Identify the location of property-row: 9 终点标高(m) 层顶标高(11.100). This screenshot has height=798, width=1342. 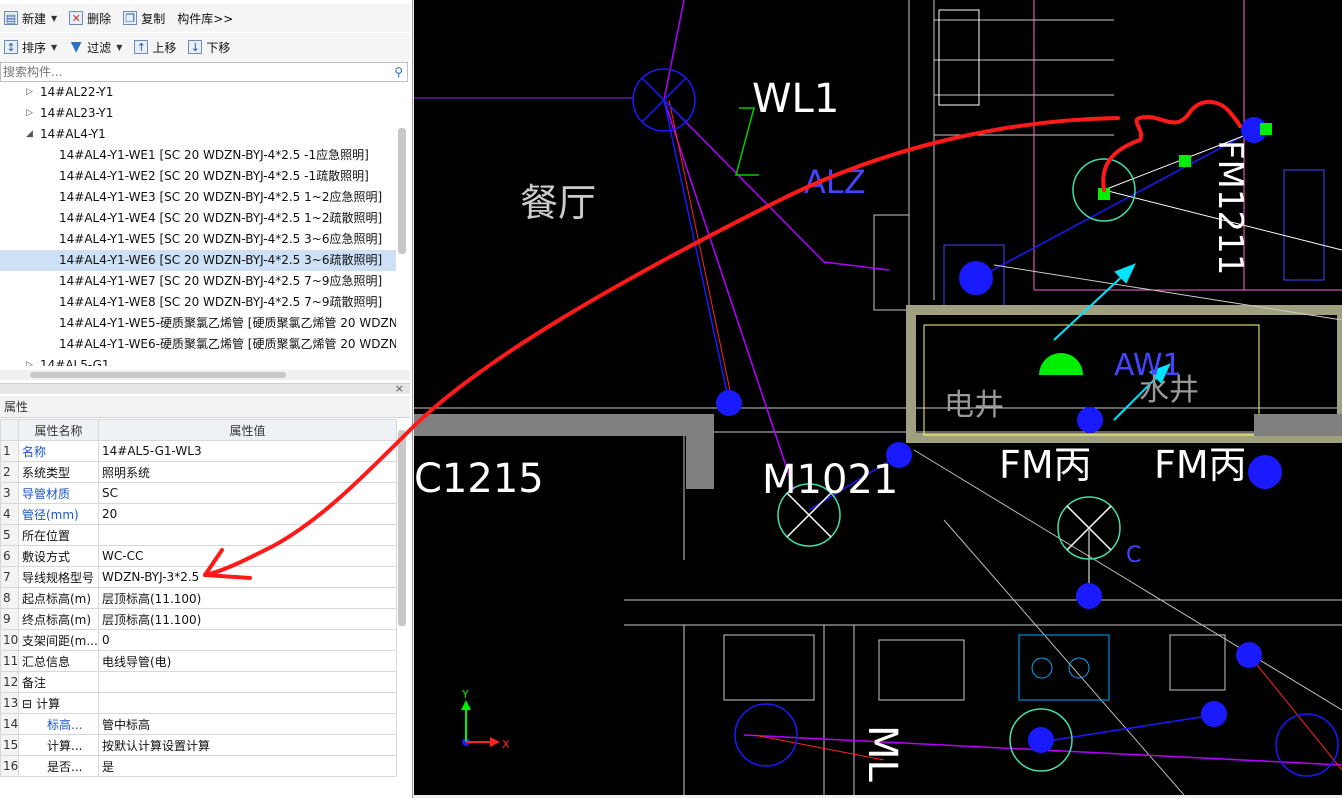
(198, 619).